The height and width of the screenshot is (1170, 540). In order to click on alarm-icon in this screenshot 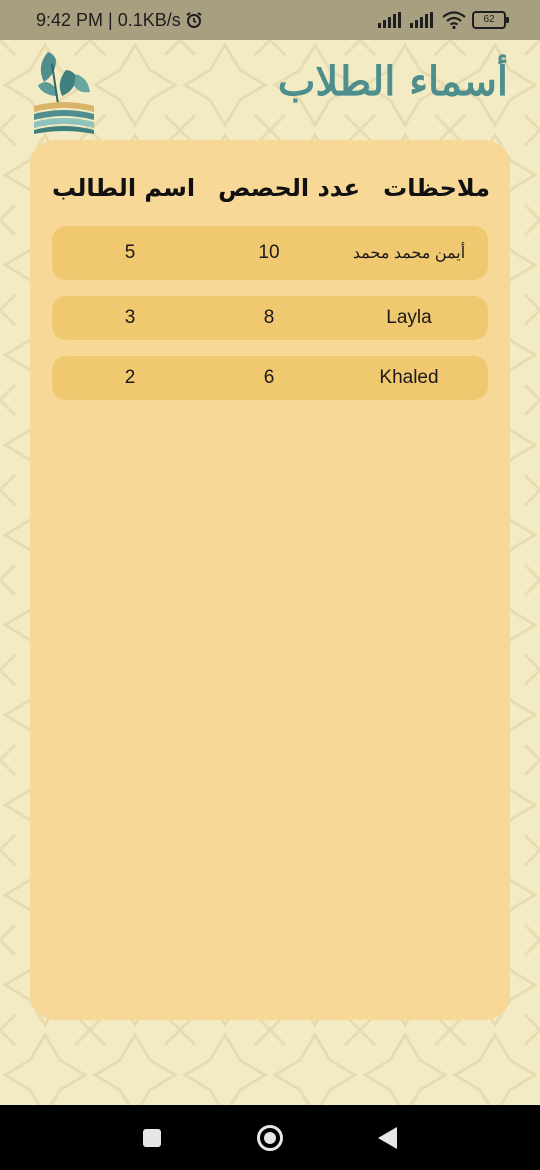, I will do `click(194, 20)`.